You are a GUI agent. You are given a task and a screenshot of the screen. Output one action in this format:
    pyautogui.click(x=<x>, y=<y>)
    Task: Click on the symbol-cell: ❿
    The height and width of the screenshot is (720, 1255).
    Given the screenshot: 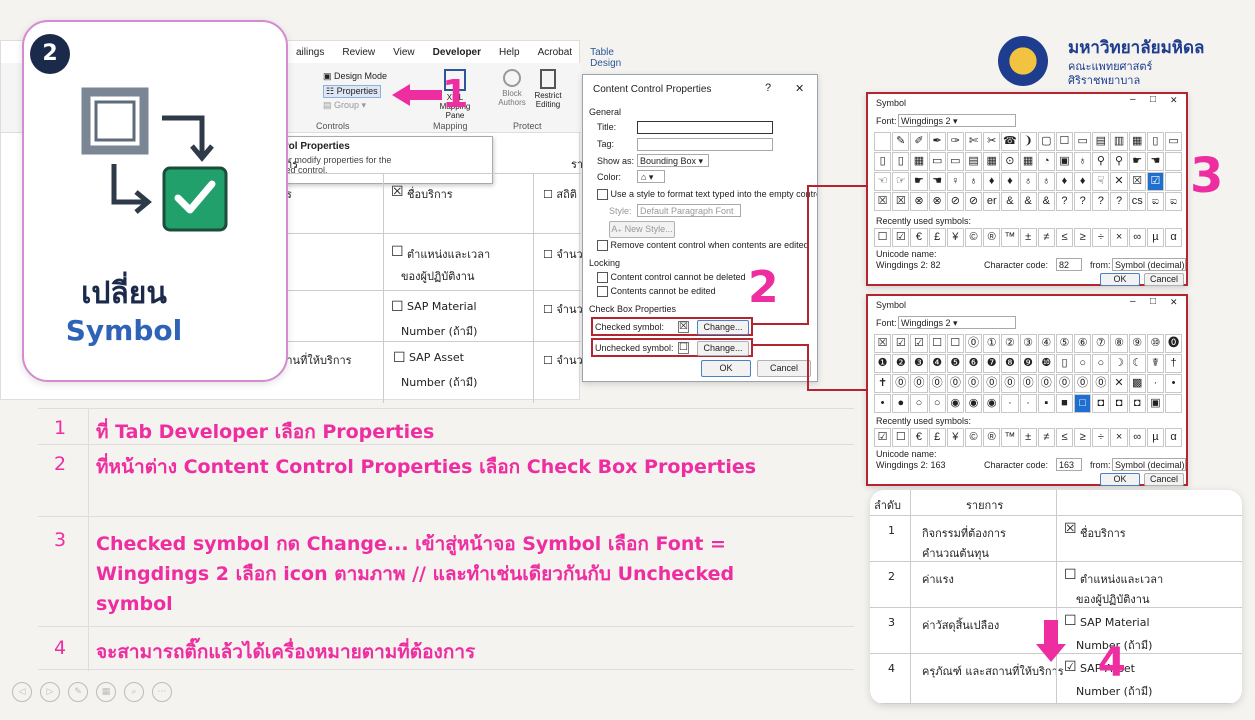 What is the action you would take?
    pyautogui.click(x=1046, y=363)
    